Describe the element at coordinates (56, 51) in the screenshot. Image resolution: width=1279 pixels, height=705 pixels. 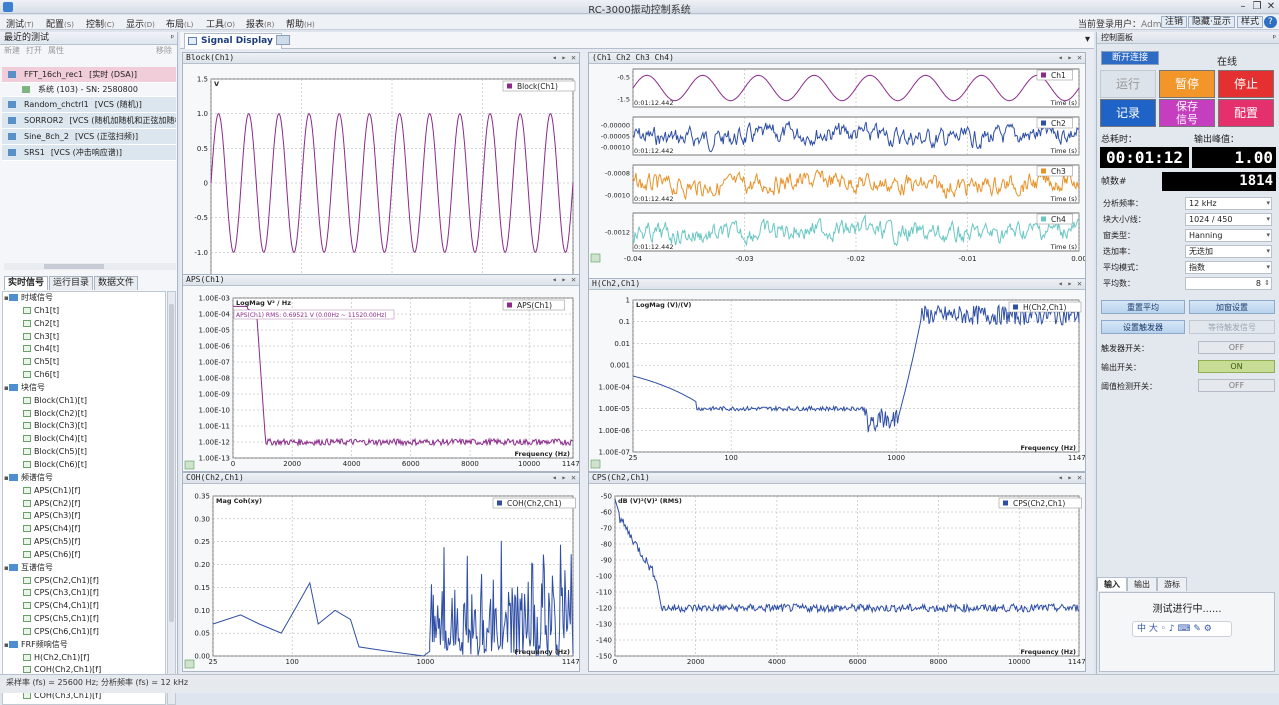
I see `toolbar-button: 属性` at that location.